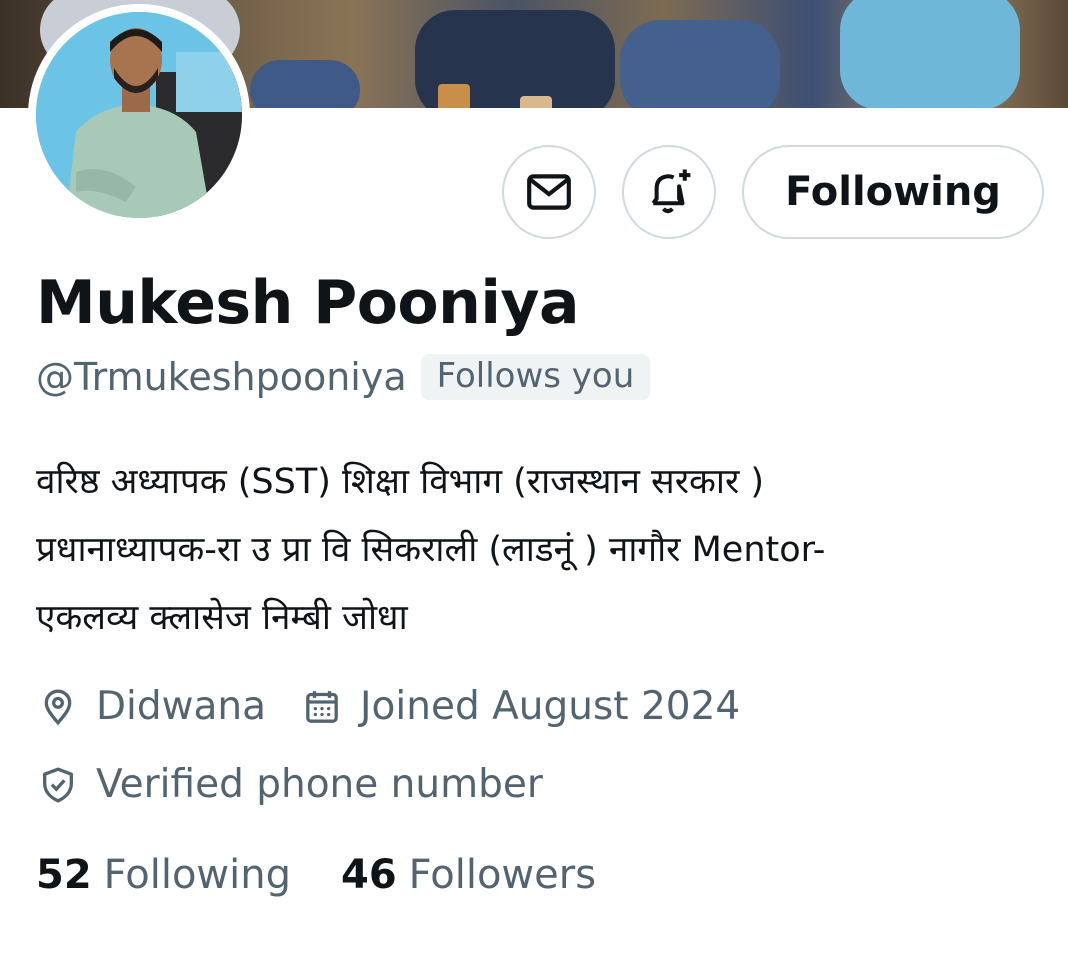  I want to click on location-text: Didwana, so click(181, 706).